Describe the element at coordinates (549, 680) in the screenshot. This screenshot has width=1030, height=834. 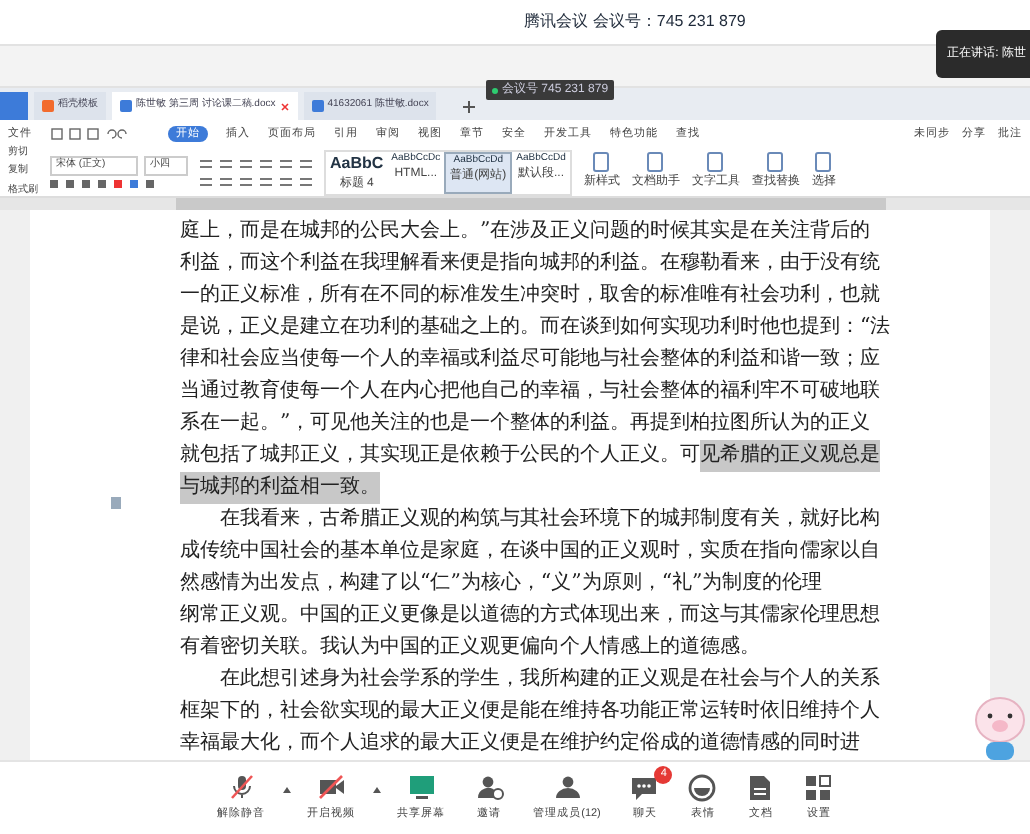
I see `document-text: 在此想引述身为社会学系的学生，我所构建的正义观是在社会与个人的关系` at that location.